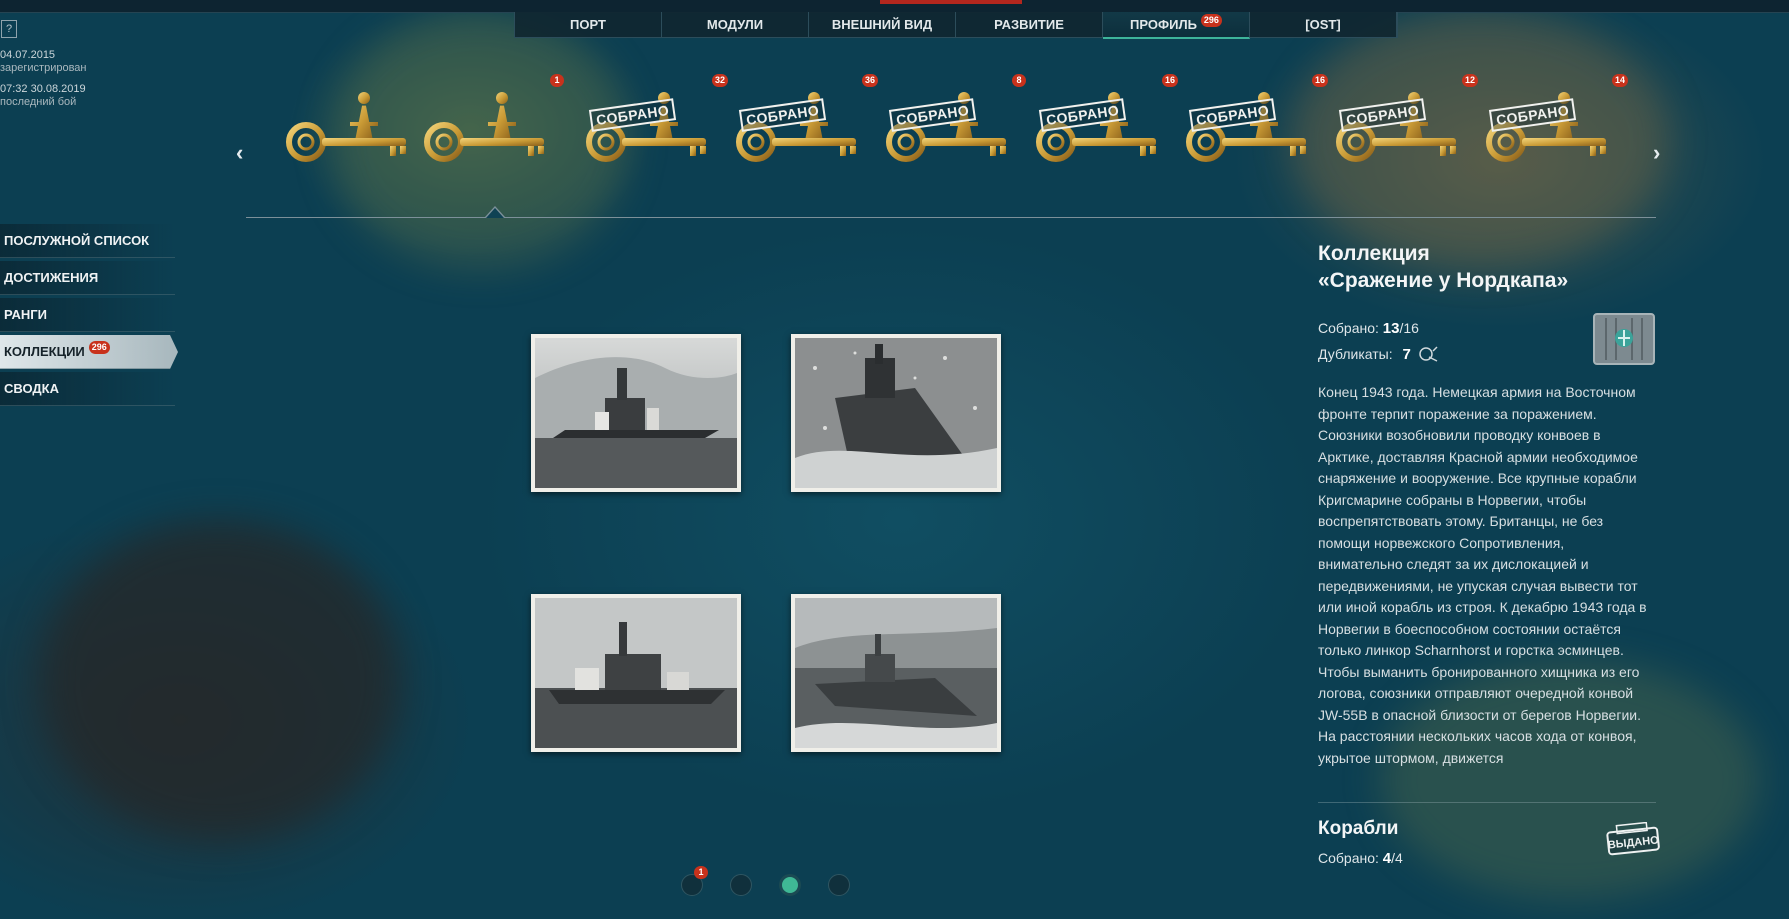 The width and height of the screenshot is (1789, 919). I want to click on collection-title-line1: Коллекция, so click(1374, 253).